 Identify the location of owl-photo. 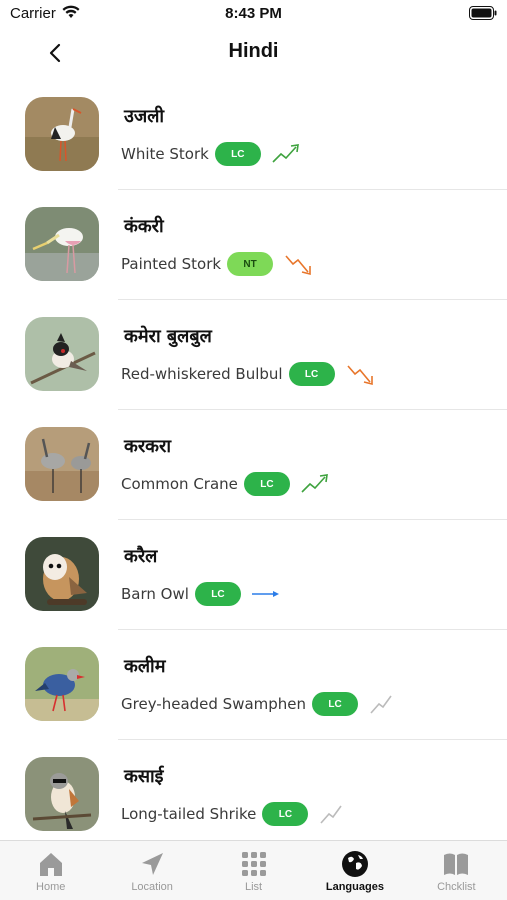
(62, 574).